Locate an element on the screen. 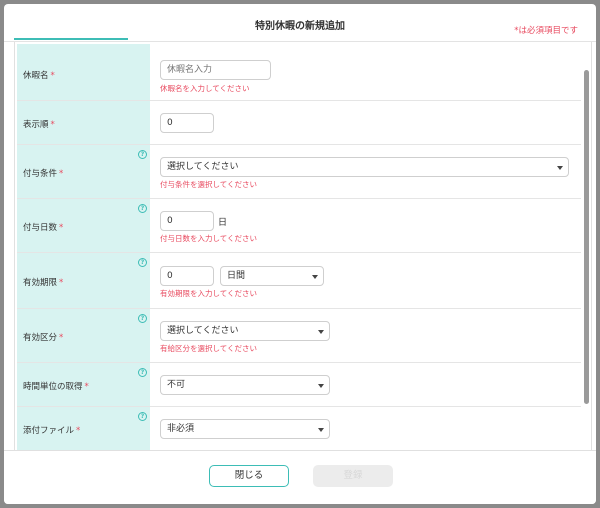  label-grant-condition: 付与条件 is located at coordinates (40, 174).